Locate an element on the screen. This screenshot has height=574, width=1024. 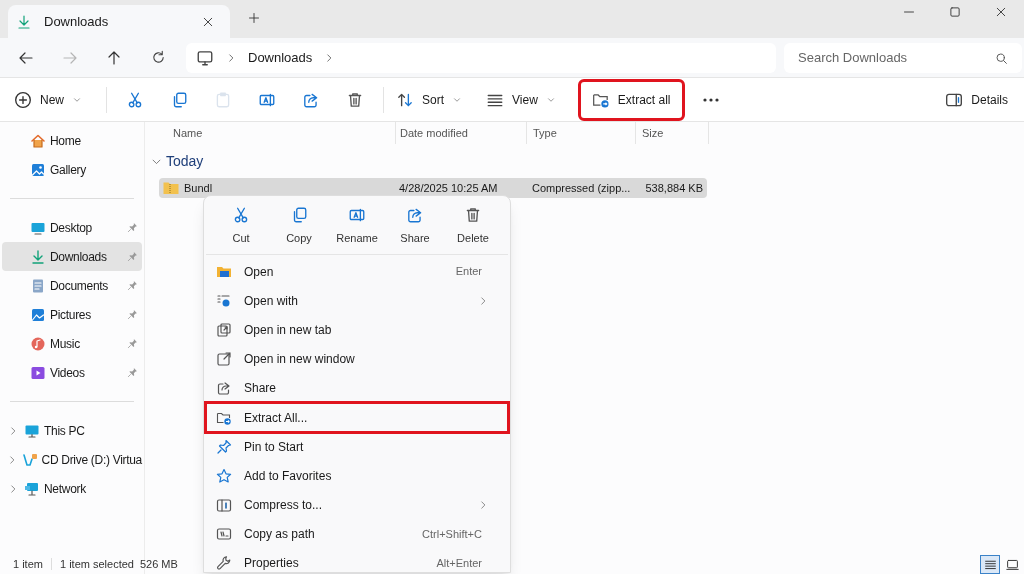
menu-action-button: Delete is located at coordinates (473, 226).